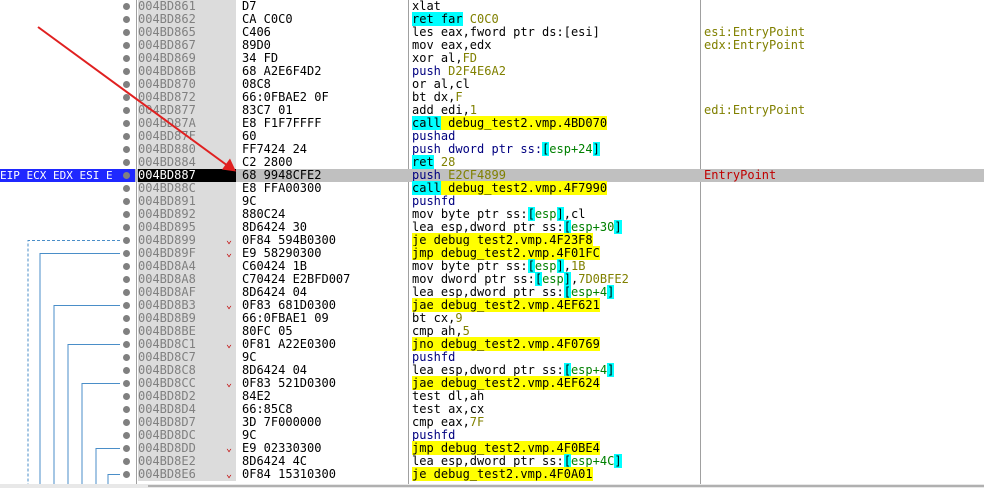  Describe the element at coordinates (477, 175) in the screenshot. I see `instruction-token: E2CF4899` at that location.